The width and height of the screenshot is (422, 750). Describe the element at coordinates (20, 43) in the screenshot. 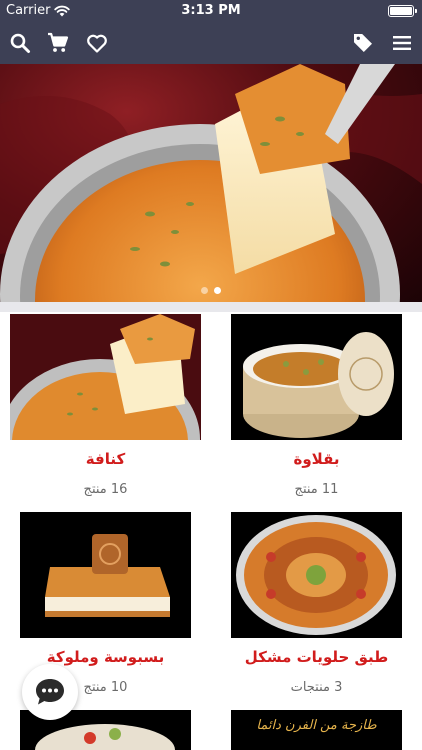

I see `search-icon` at that location.